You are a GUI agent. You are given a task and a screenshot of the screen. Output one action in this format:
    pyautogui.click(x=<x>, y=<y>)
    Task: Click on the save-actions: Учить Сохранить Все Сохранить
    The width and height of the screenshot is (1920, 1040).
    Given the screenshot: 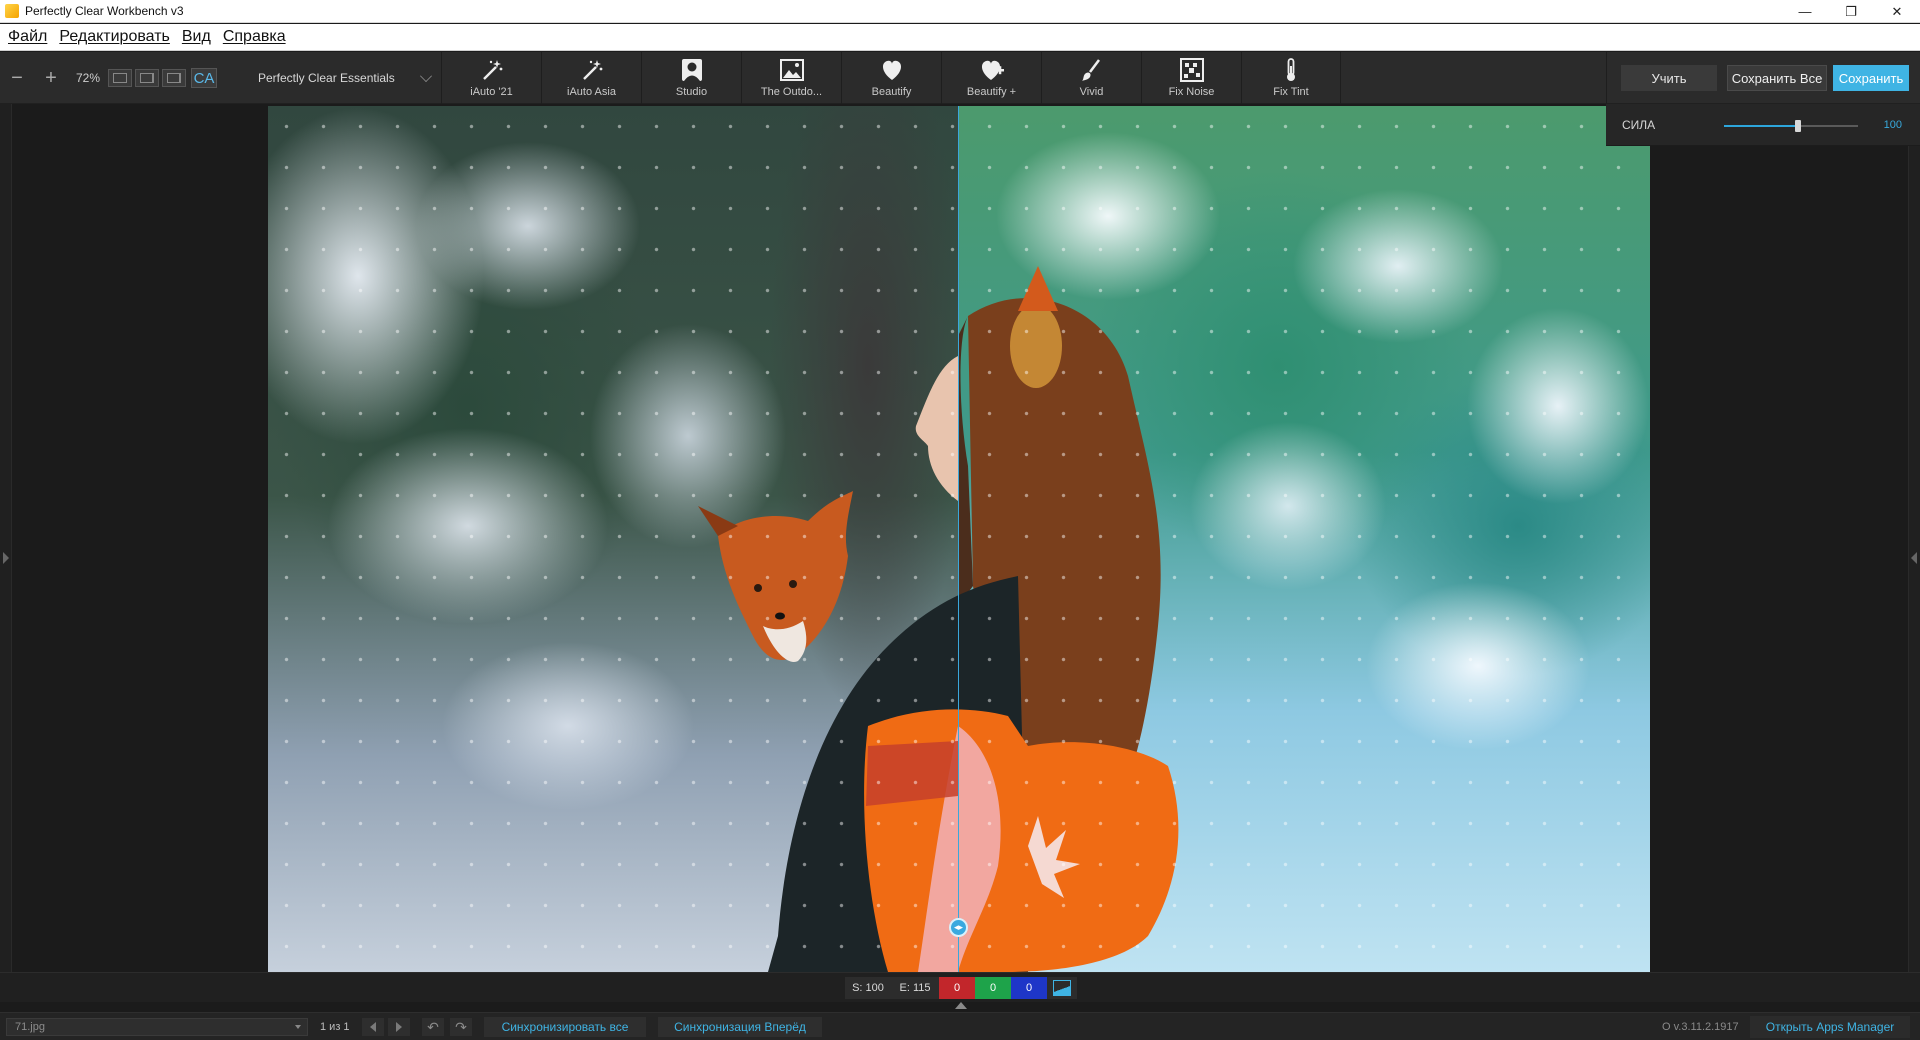 What is the action you would take?
    pyautogui.click(x=1763, y=78)
    